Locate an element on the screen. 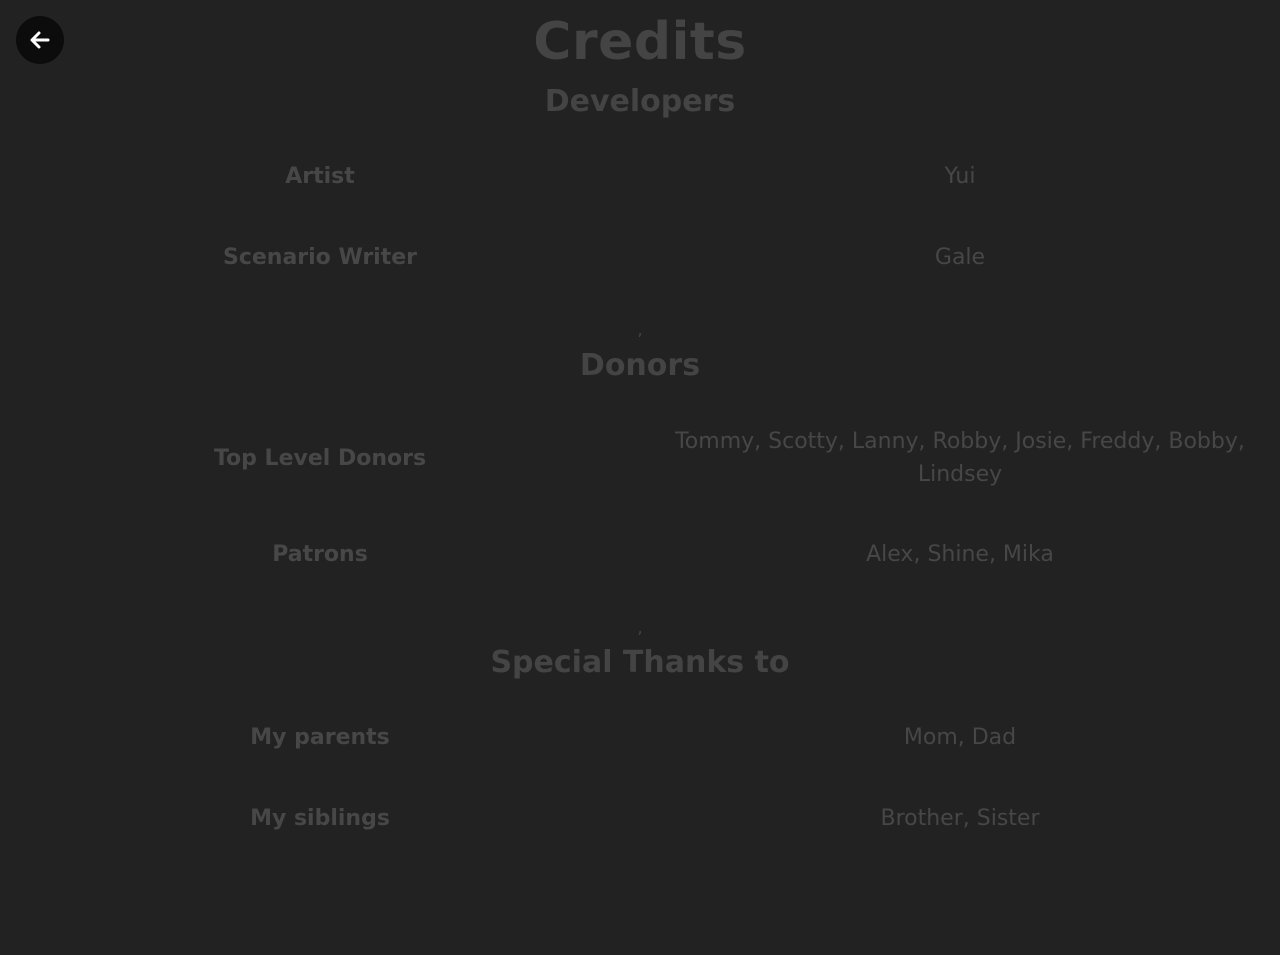  credit-names: Yui is located at coordinates (960, 176).